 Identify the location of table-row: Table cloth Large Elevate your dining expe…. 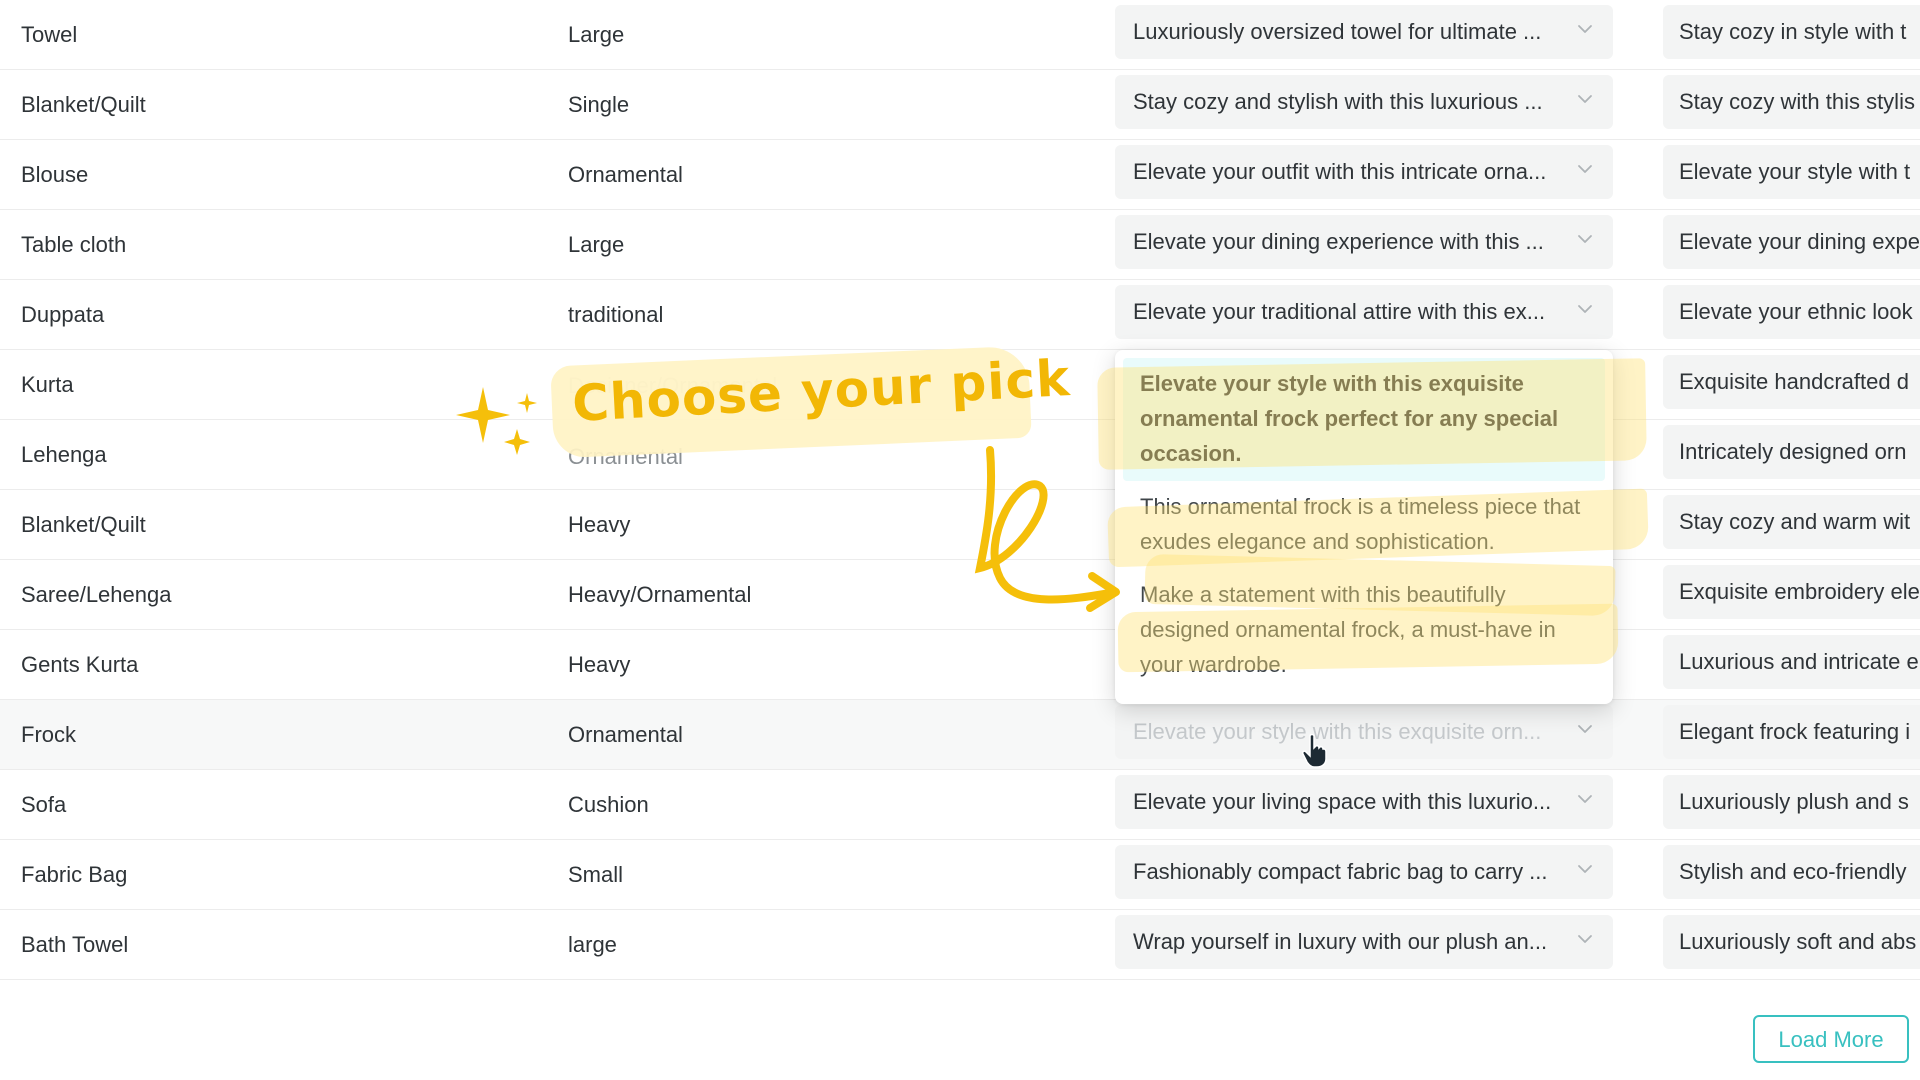
(960, 245).